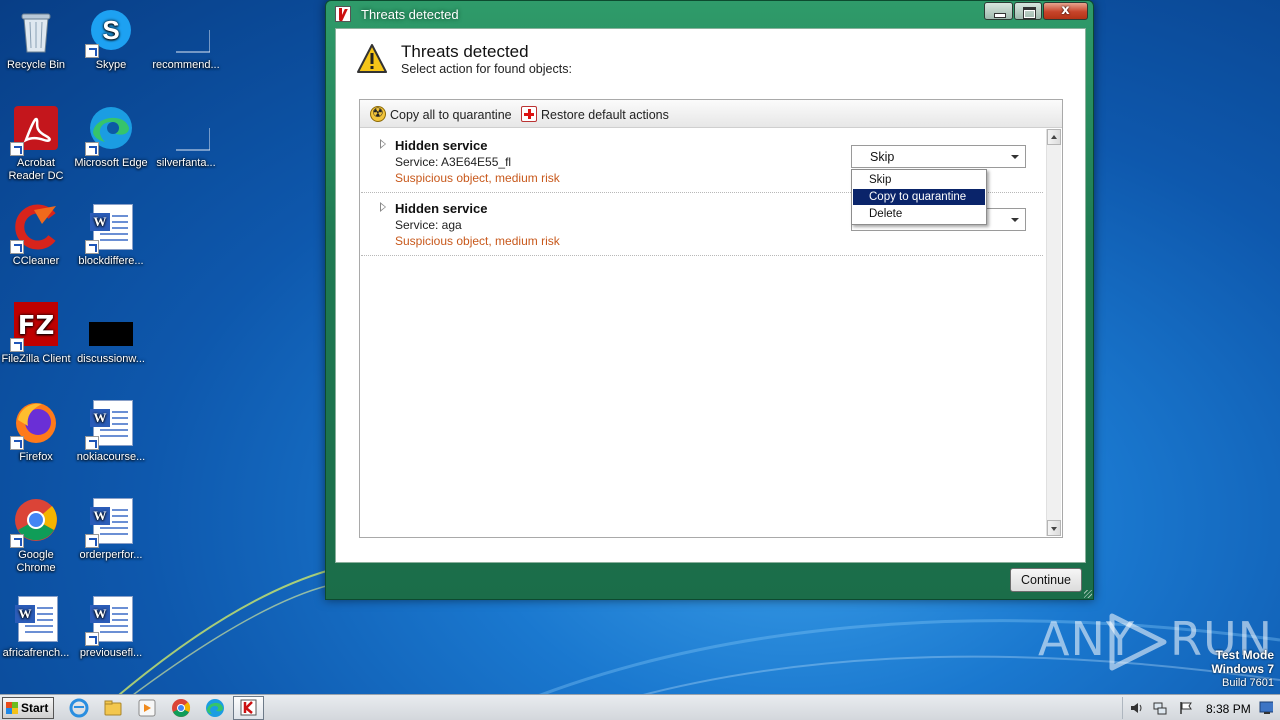 The image size is (1280, 720). I want to click on desktop-icon-chrome: Google Chrome, so click(37, 536).